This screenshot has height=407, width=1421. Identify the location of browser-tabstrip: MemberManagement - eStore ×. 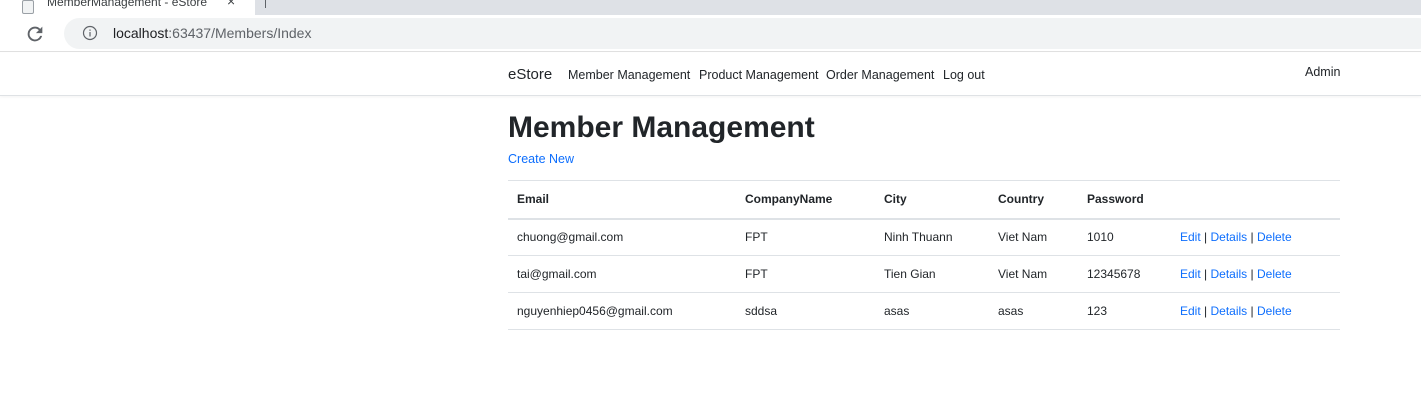
(710, 7).